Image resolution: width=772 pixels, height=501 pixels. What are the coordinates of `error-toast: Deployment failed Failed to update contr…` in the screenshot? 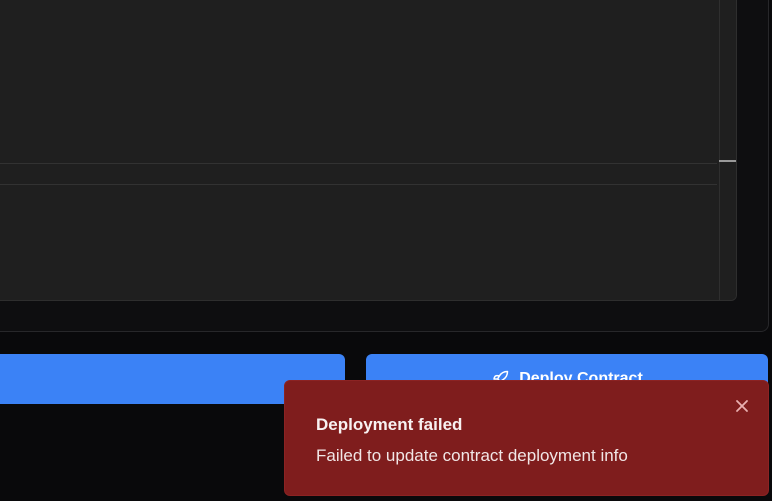 It's located at (526, 438).